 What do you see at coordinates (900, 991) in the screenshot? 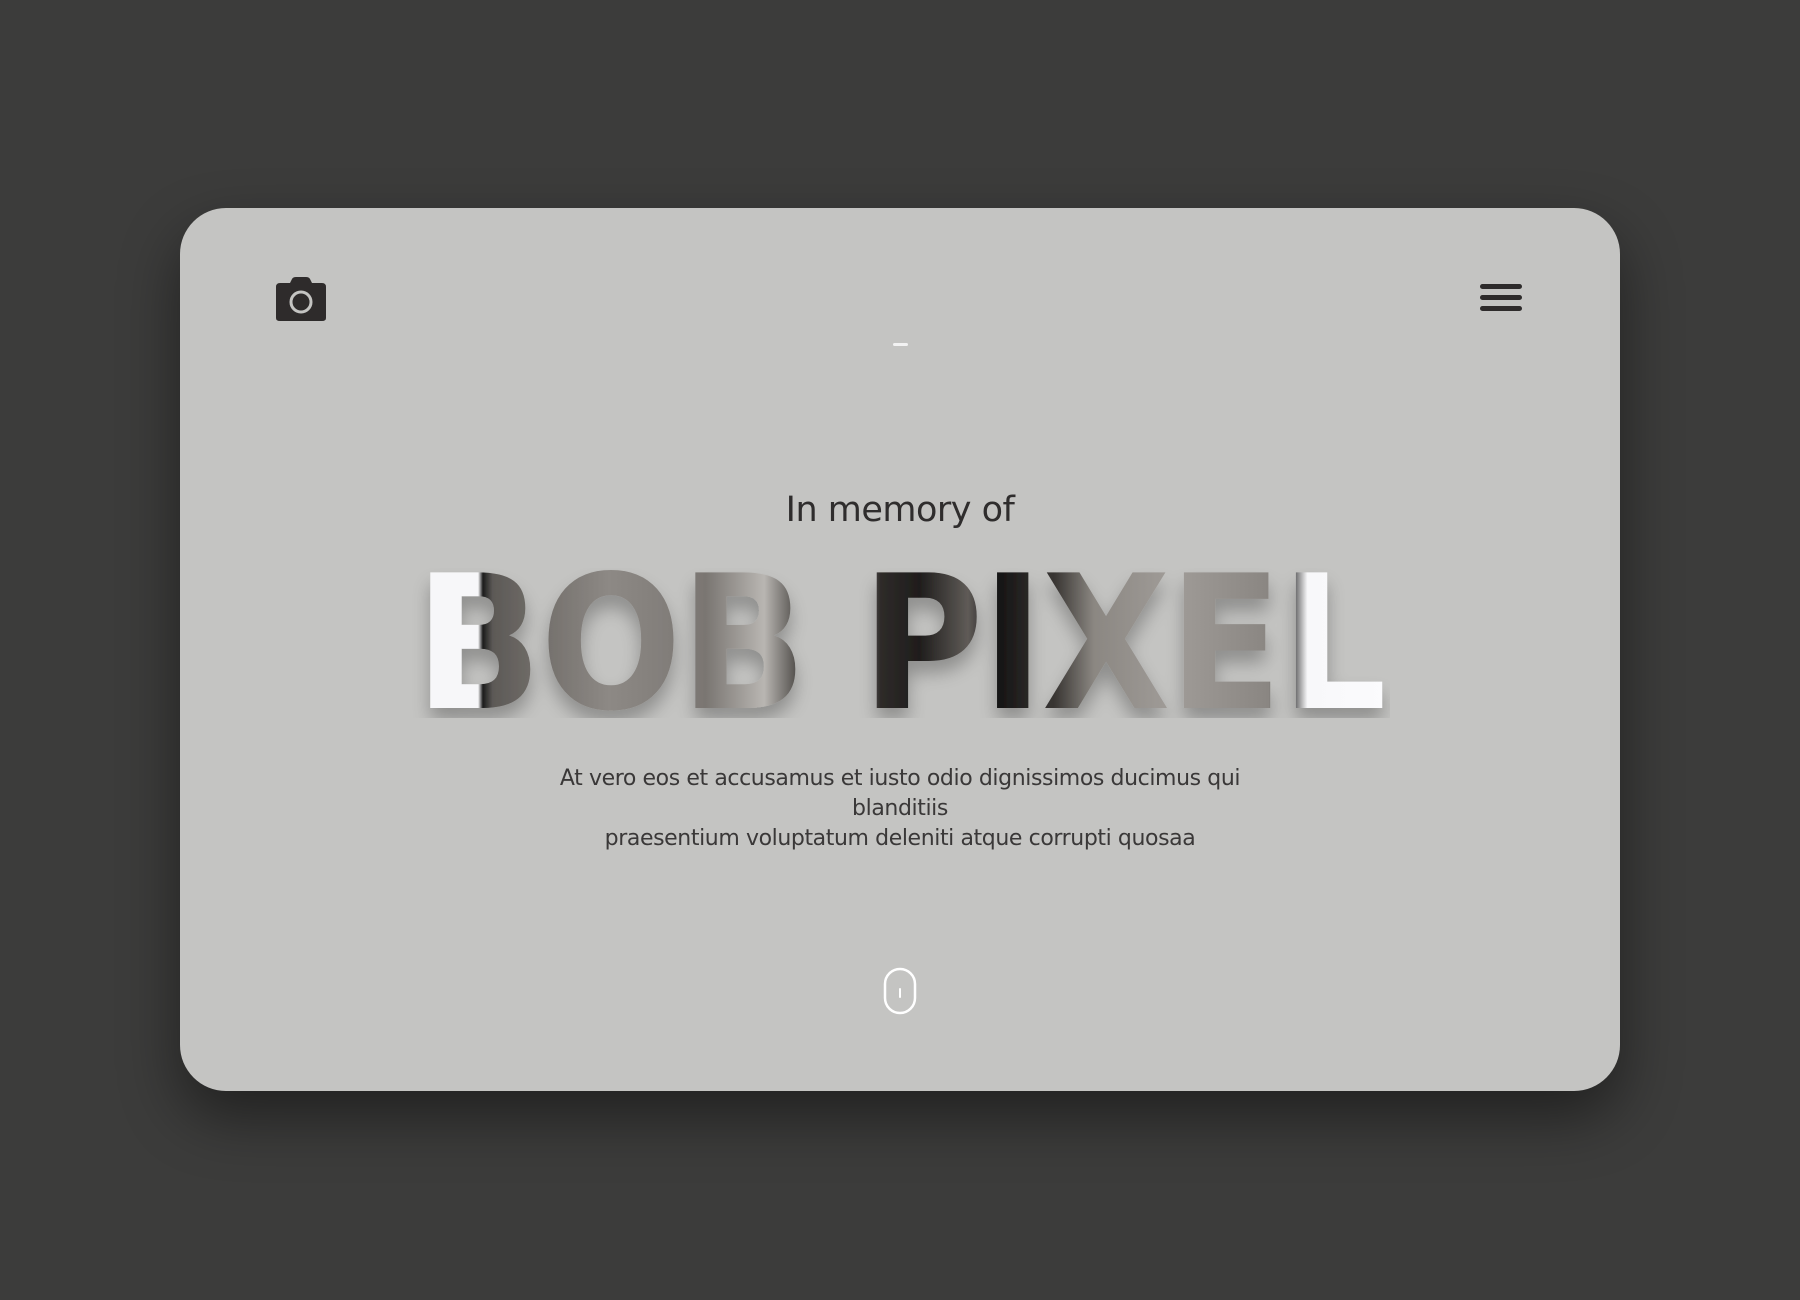
I see `mouse-scroll-icon` at bounding box center [900, 991].